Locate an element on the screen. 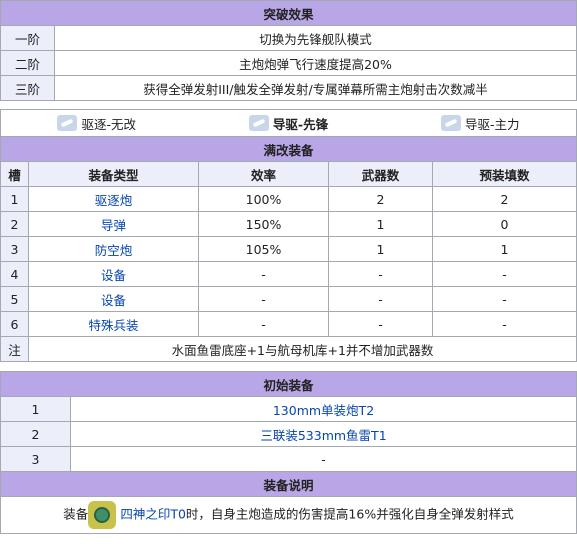  stage-effect: 主炮炮弹飞行速度提高20% is located at coordinates (315, 63).